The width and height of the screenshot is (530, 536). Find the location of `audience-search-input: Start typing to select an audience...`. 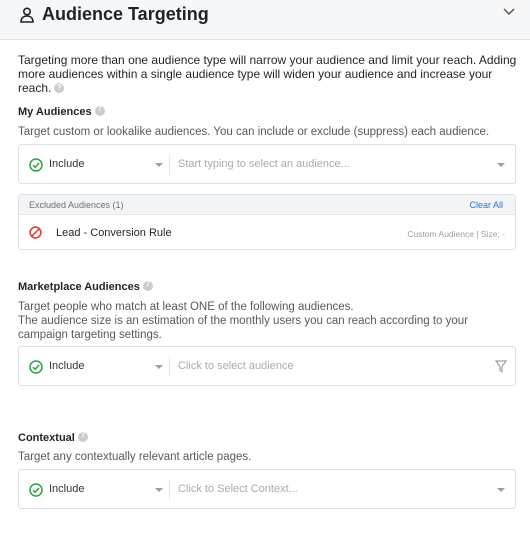

audience-search-input: Start typing to select an audience... is located at coordinates (264, 164).